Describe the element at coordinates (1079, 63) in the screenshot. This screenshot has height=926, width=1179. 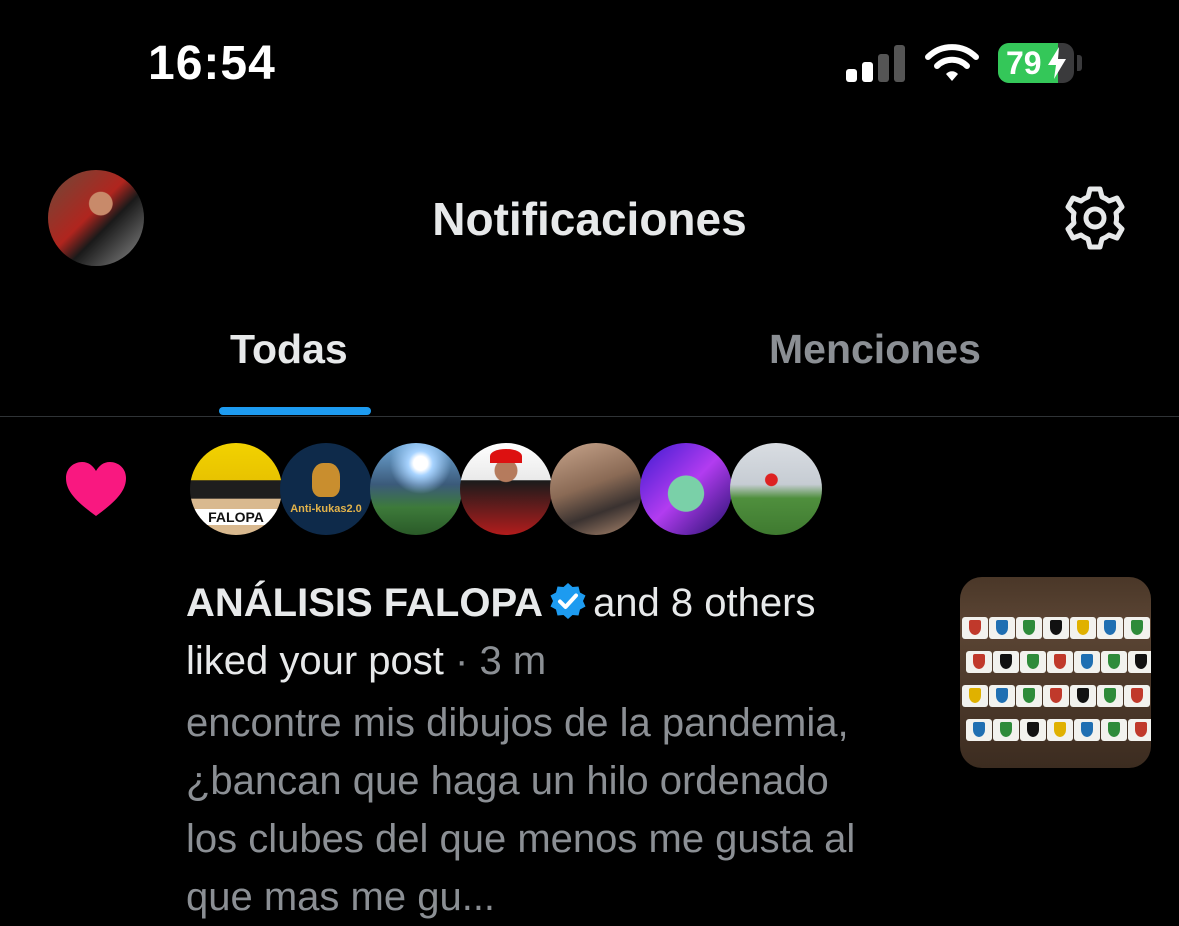
I see `battery-cap` at that location.